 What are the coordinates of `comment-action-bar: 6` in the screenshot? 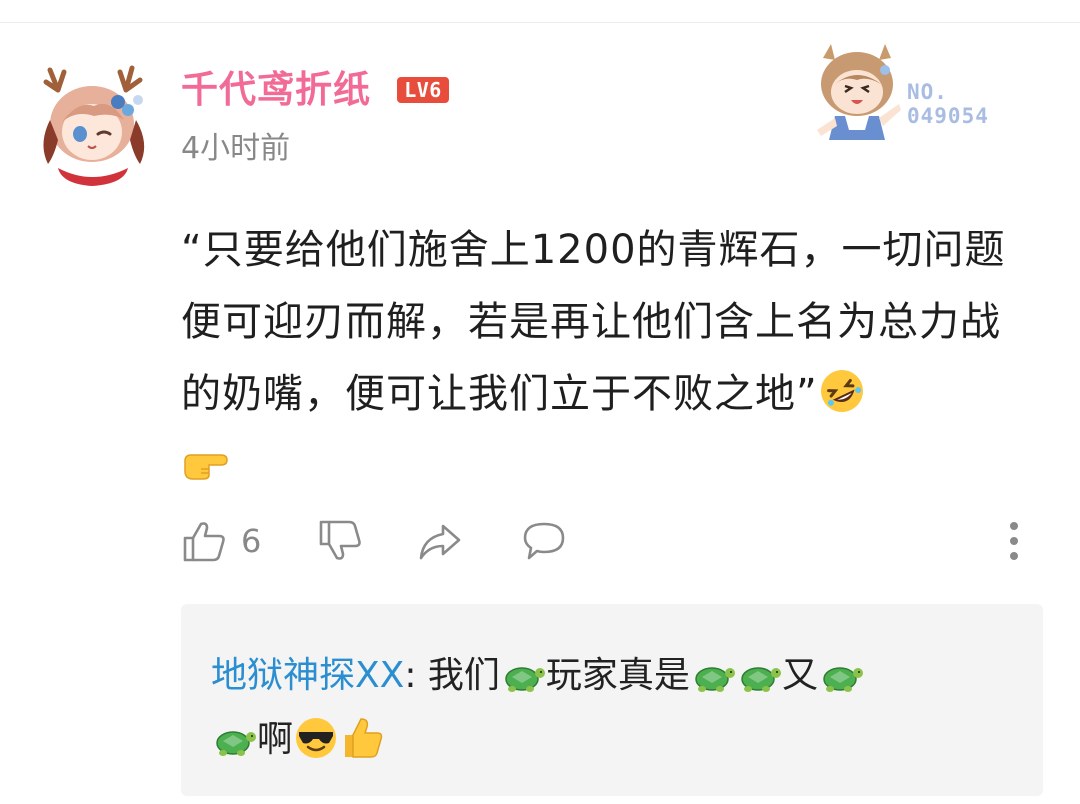 It's located at (611, 541).